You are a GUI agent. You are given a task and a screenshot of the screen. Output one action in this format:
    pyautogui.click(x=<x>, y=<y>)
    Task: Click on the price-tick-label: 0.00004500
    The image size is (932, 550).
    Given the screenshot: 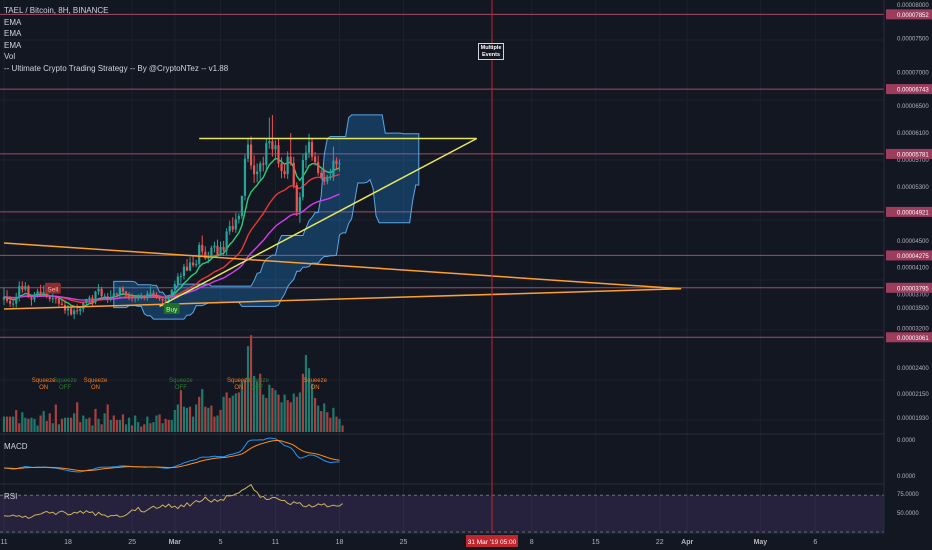 What is the action you would take?
    pyautogui.click(x=913, y=242)
    